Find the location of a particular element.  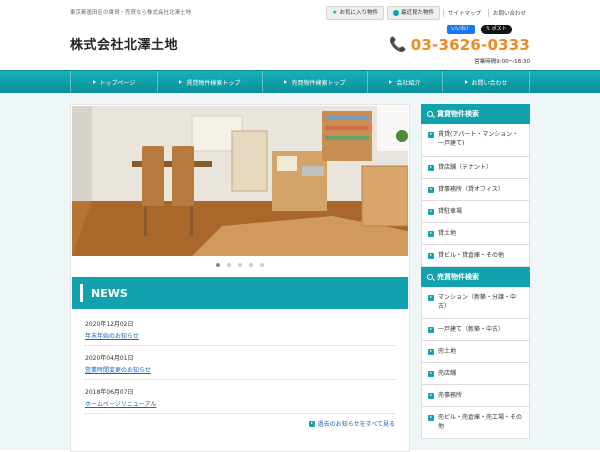

global-nav: トップページ 賃貸物件検索トップ 売買物件検索トップ 会社紹介 お問い合わせ is located at coordinates (300, 82).